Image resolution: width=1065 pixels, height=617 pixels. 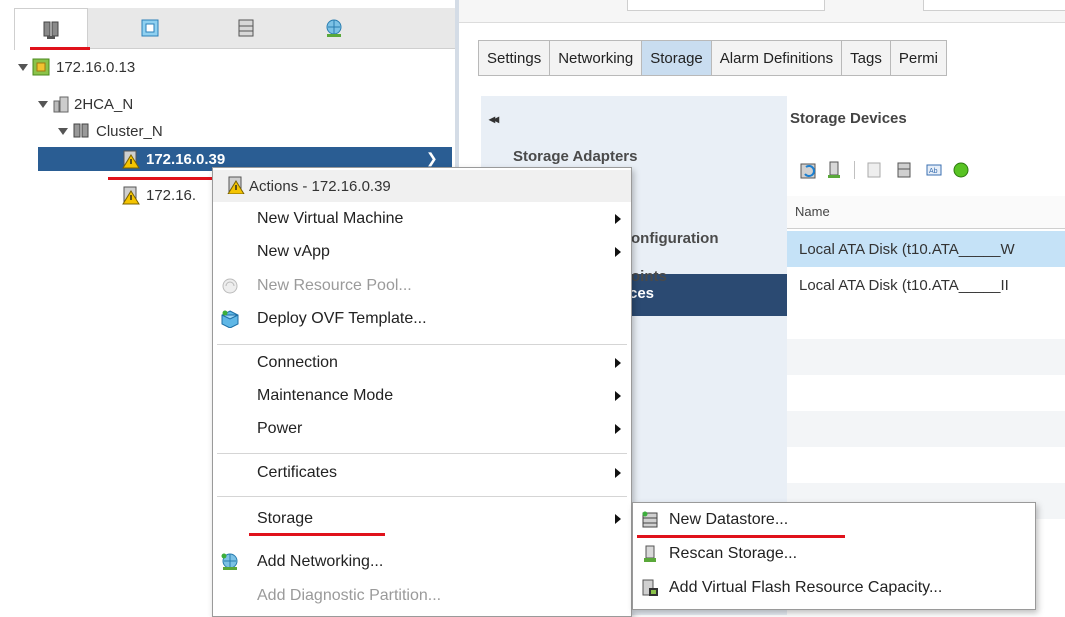 What do you see at coordinates (51, 29) in the screenshot?
I see `tab-hosts-clusters` at bounding box center [51, 29].